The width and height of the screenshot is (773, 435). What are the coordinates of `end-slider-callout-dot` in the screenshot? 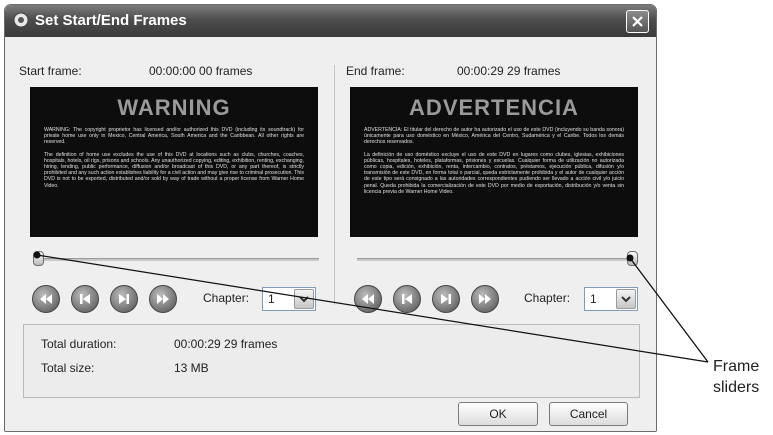 It's located at (630, 258).